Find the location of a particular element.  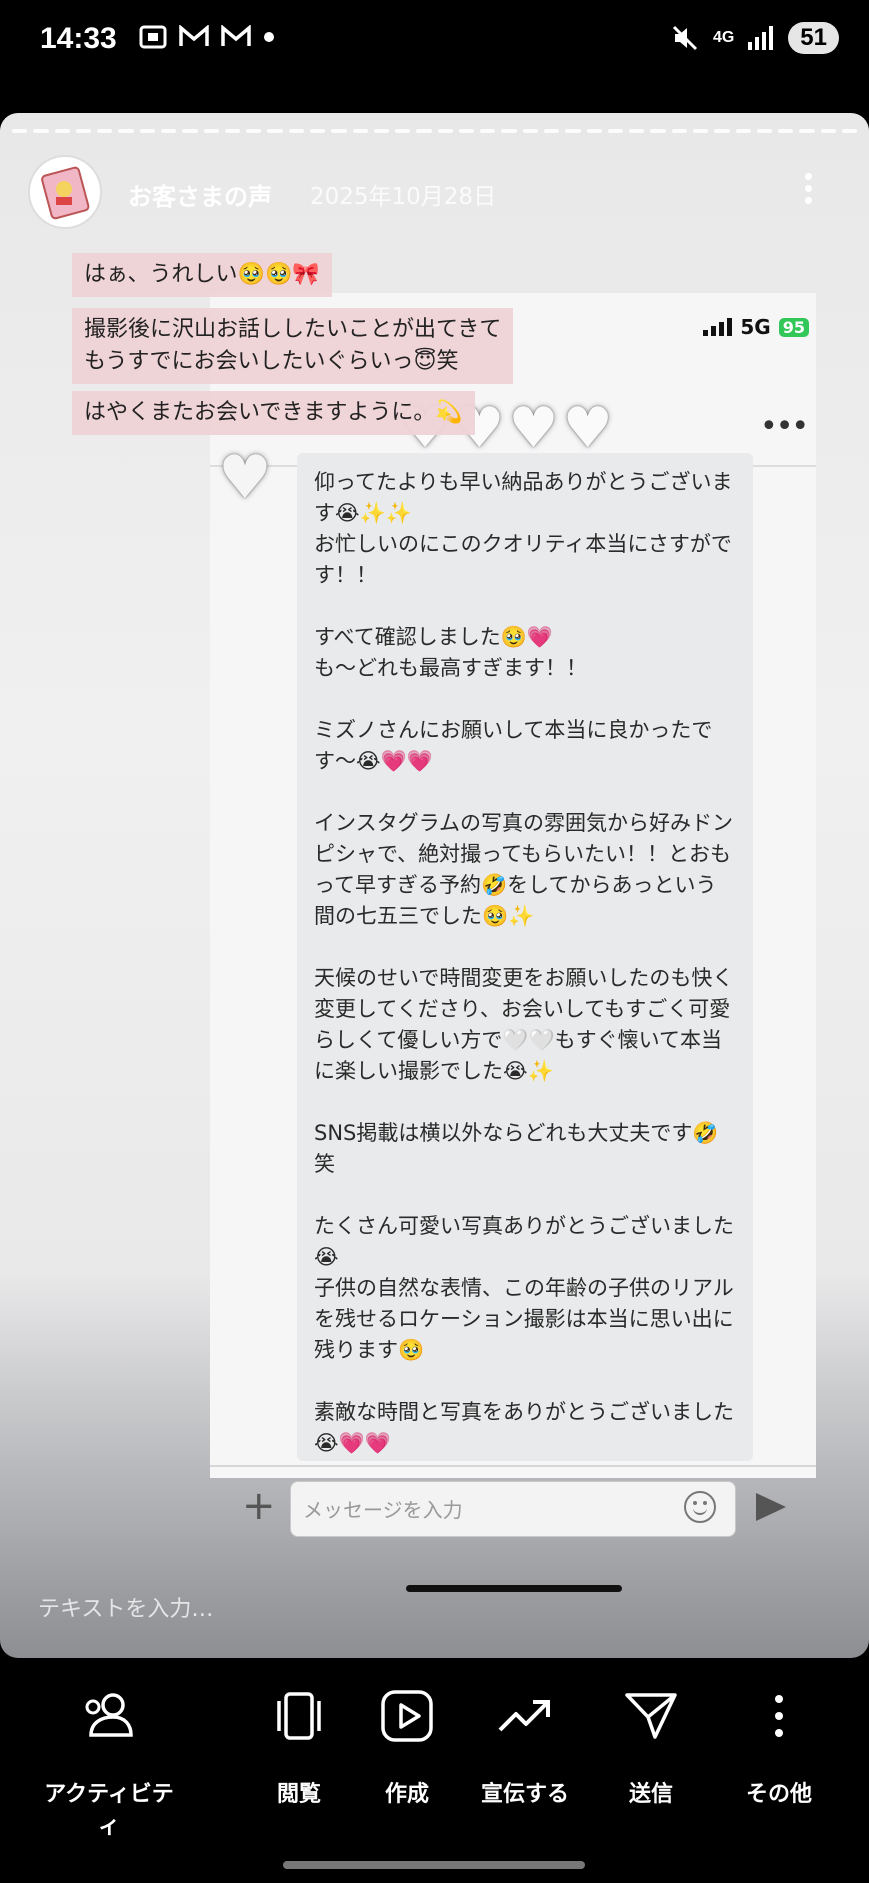

account-name: お客さまの声 is located at coordinates (200, 194).